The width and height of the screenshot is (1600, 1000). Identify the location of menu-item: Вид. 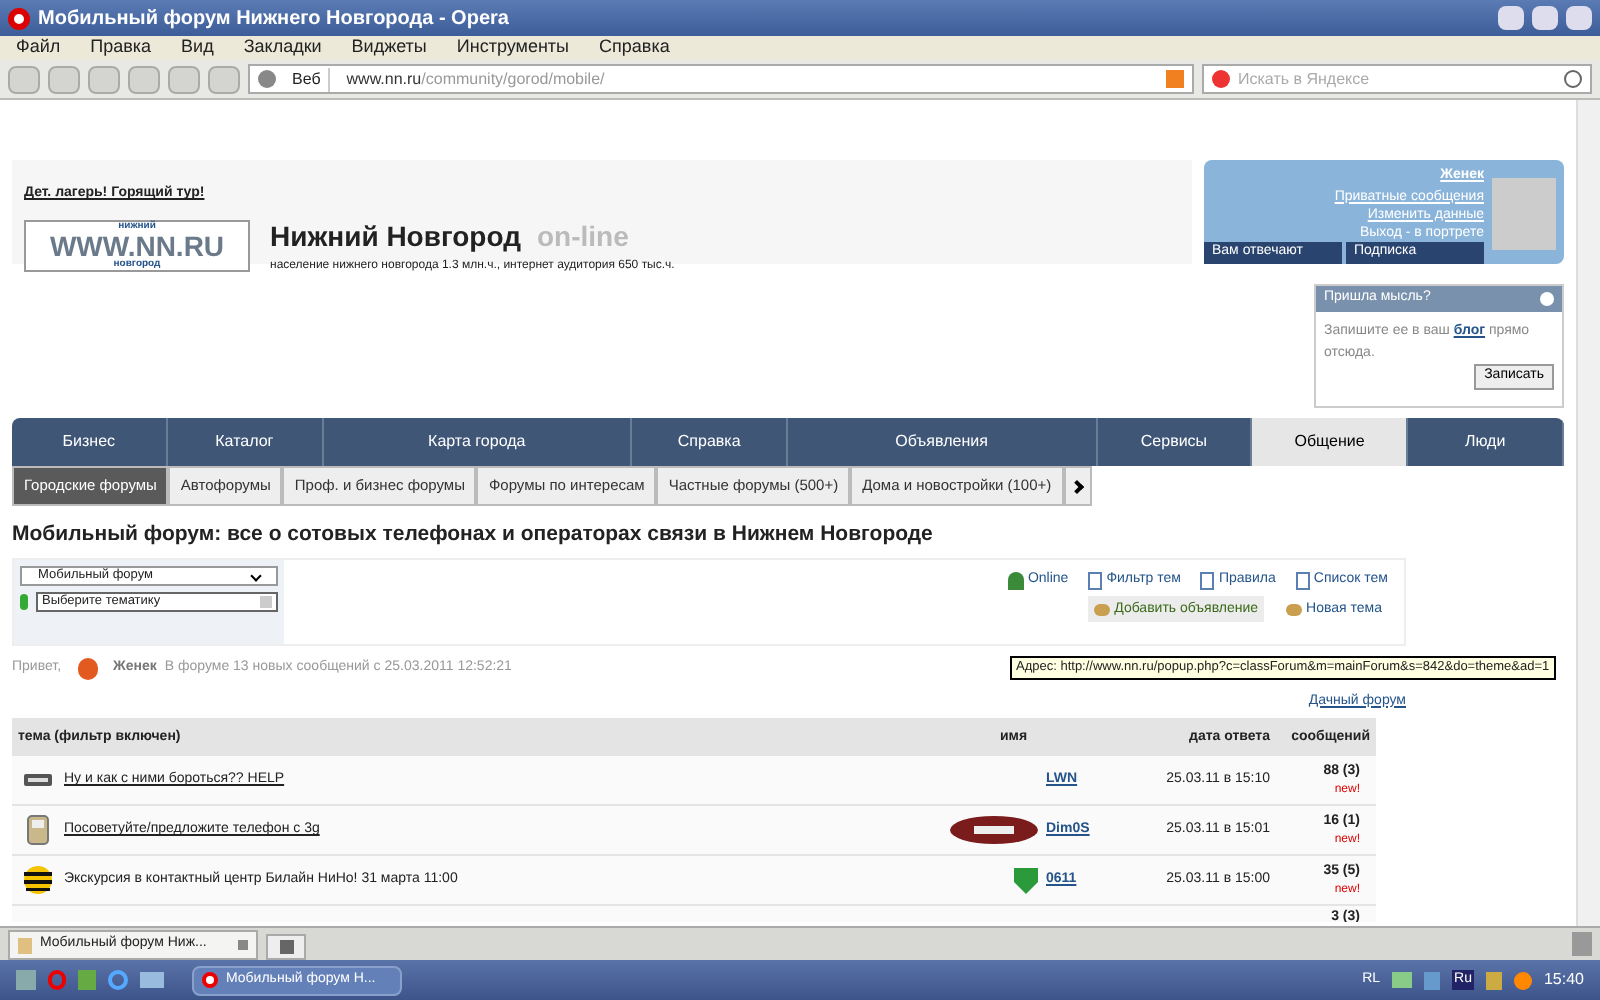
(197, 48).